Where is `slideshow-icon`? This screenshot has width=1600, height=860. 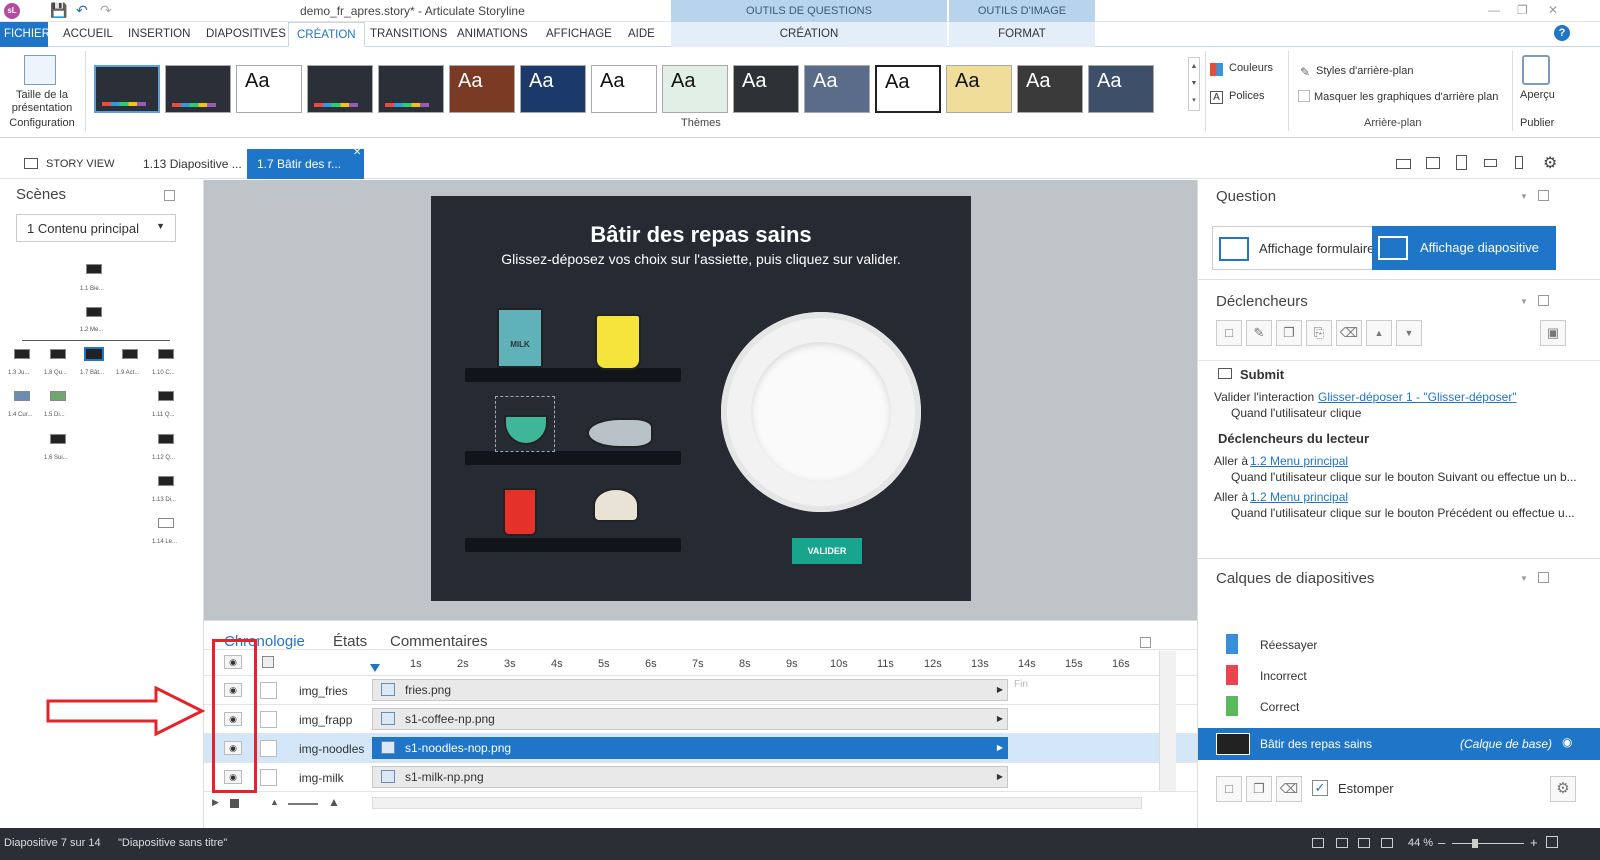 slideshow-icon is located at coordinates (1387, 843).